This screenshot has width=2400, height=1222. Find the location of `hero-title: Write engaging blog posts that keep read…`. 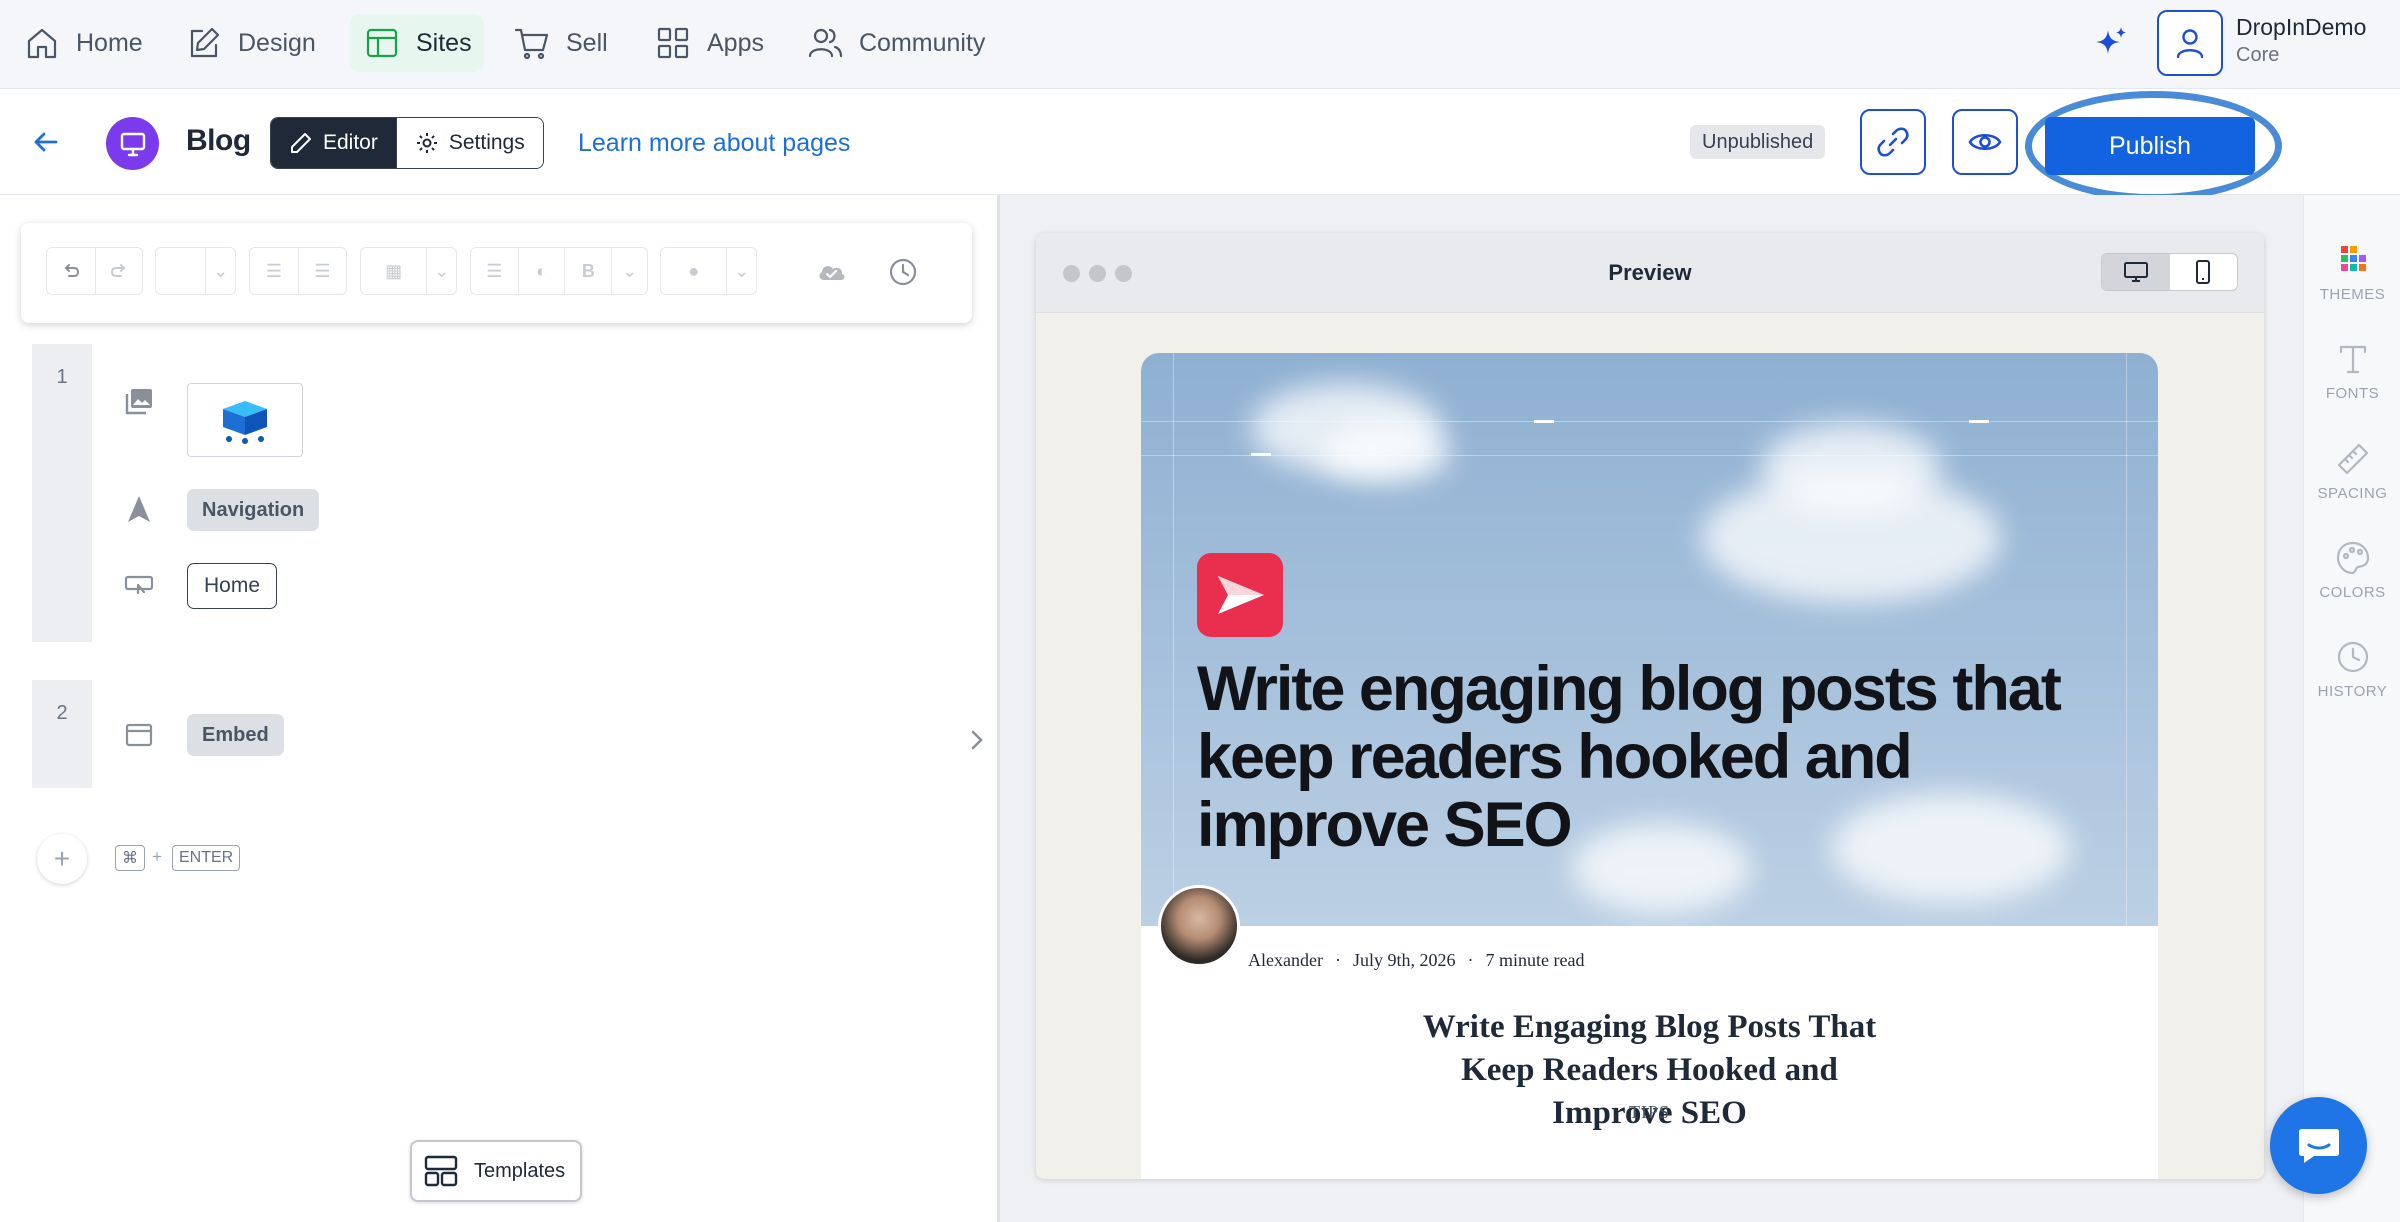

hero-title: Write engaging blog posts that keep read… is located at coordinates (1629, 757).